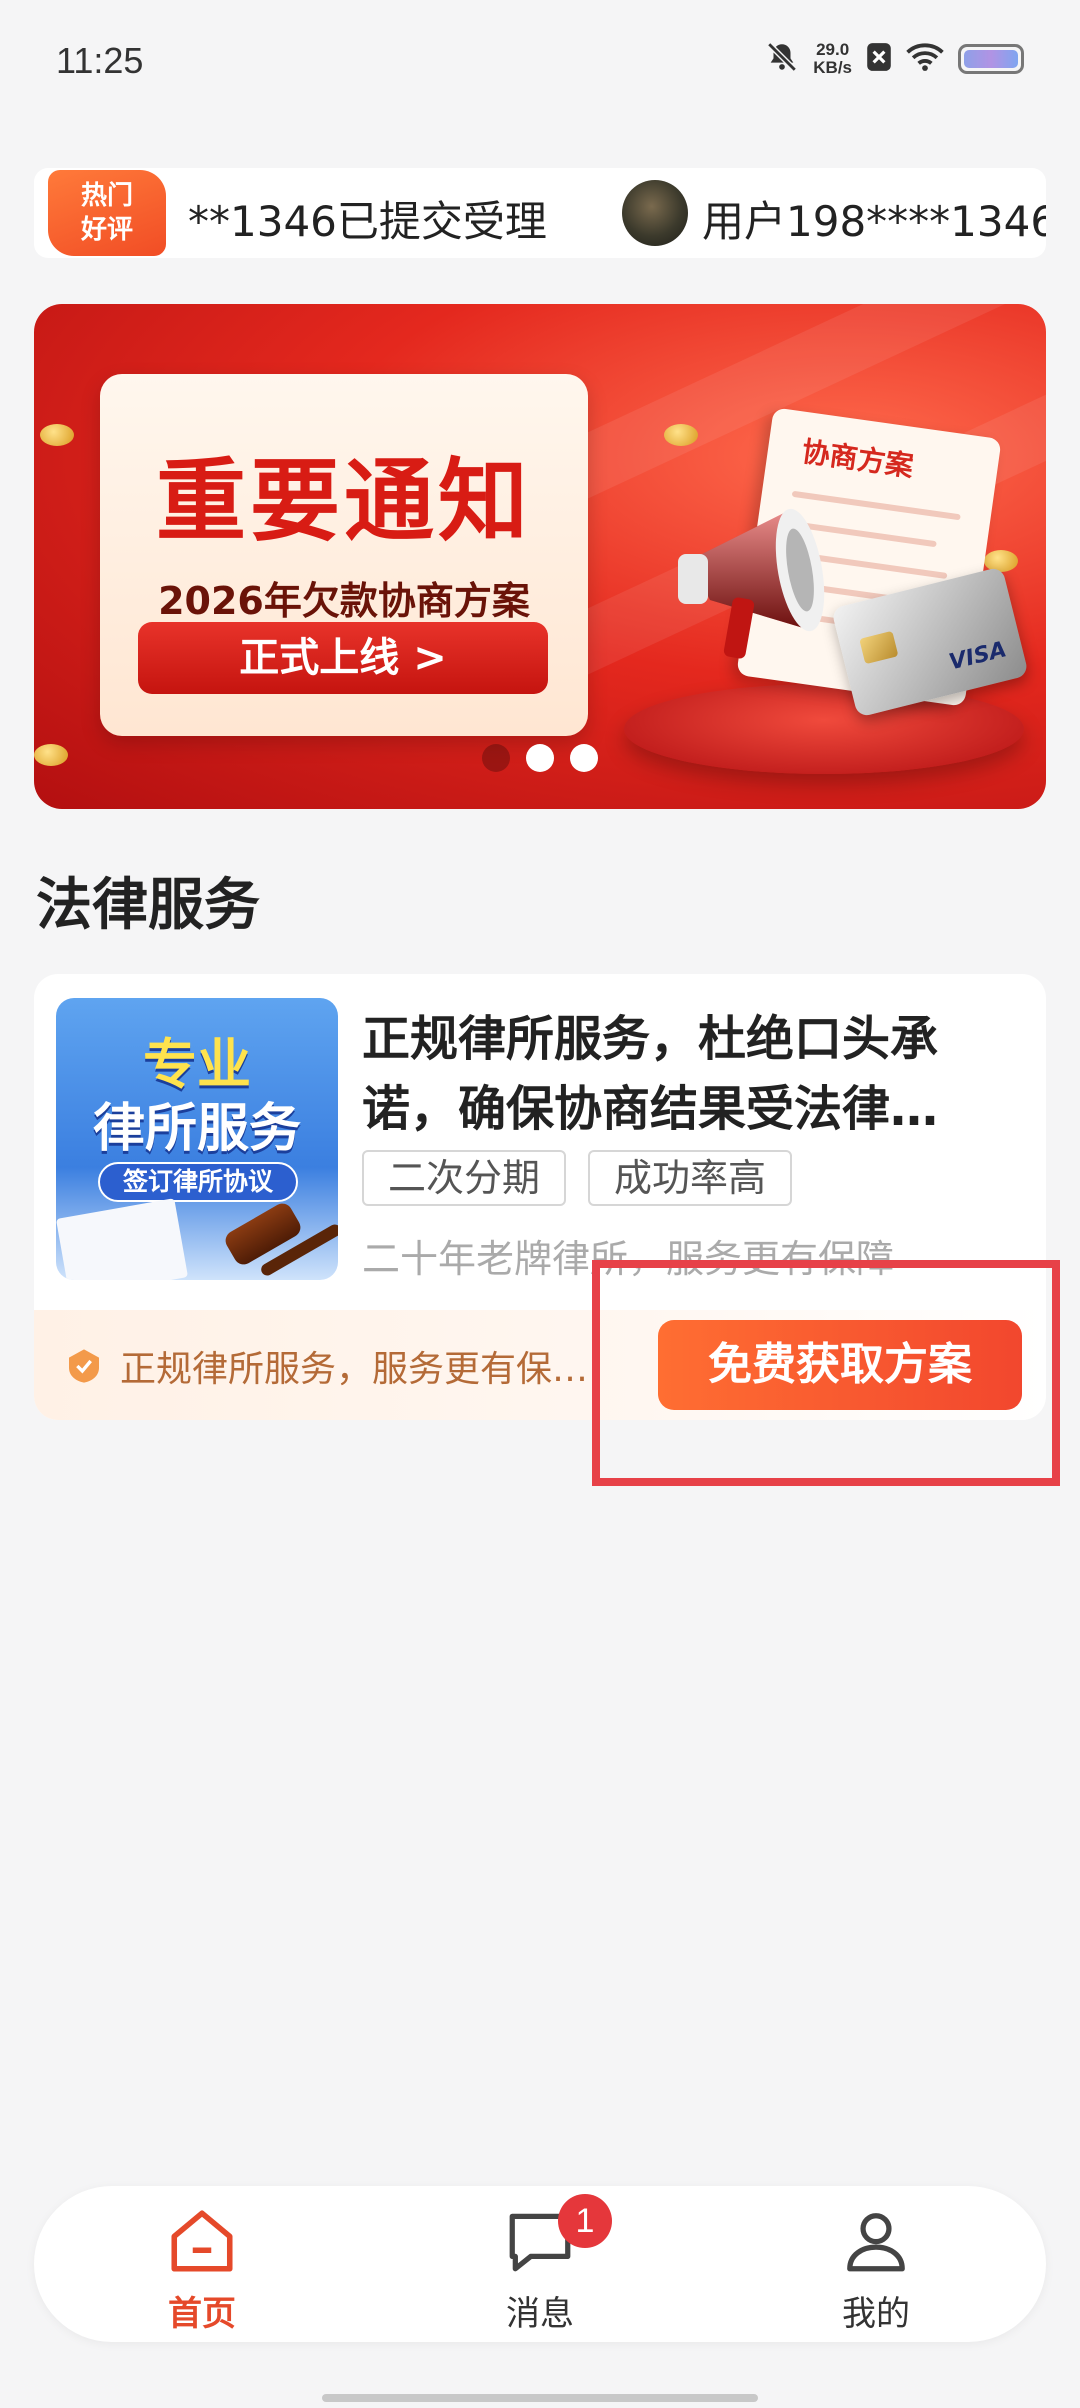  Describe the element at coordinates (496, 758) in the screenshot. I see `carousel-dot-active` at that location.